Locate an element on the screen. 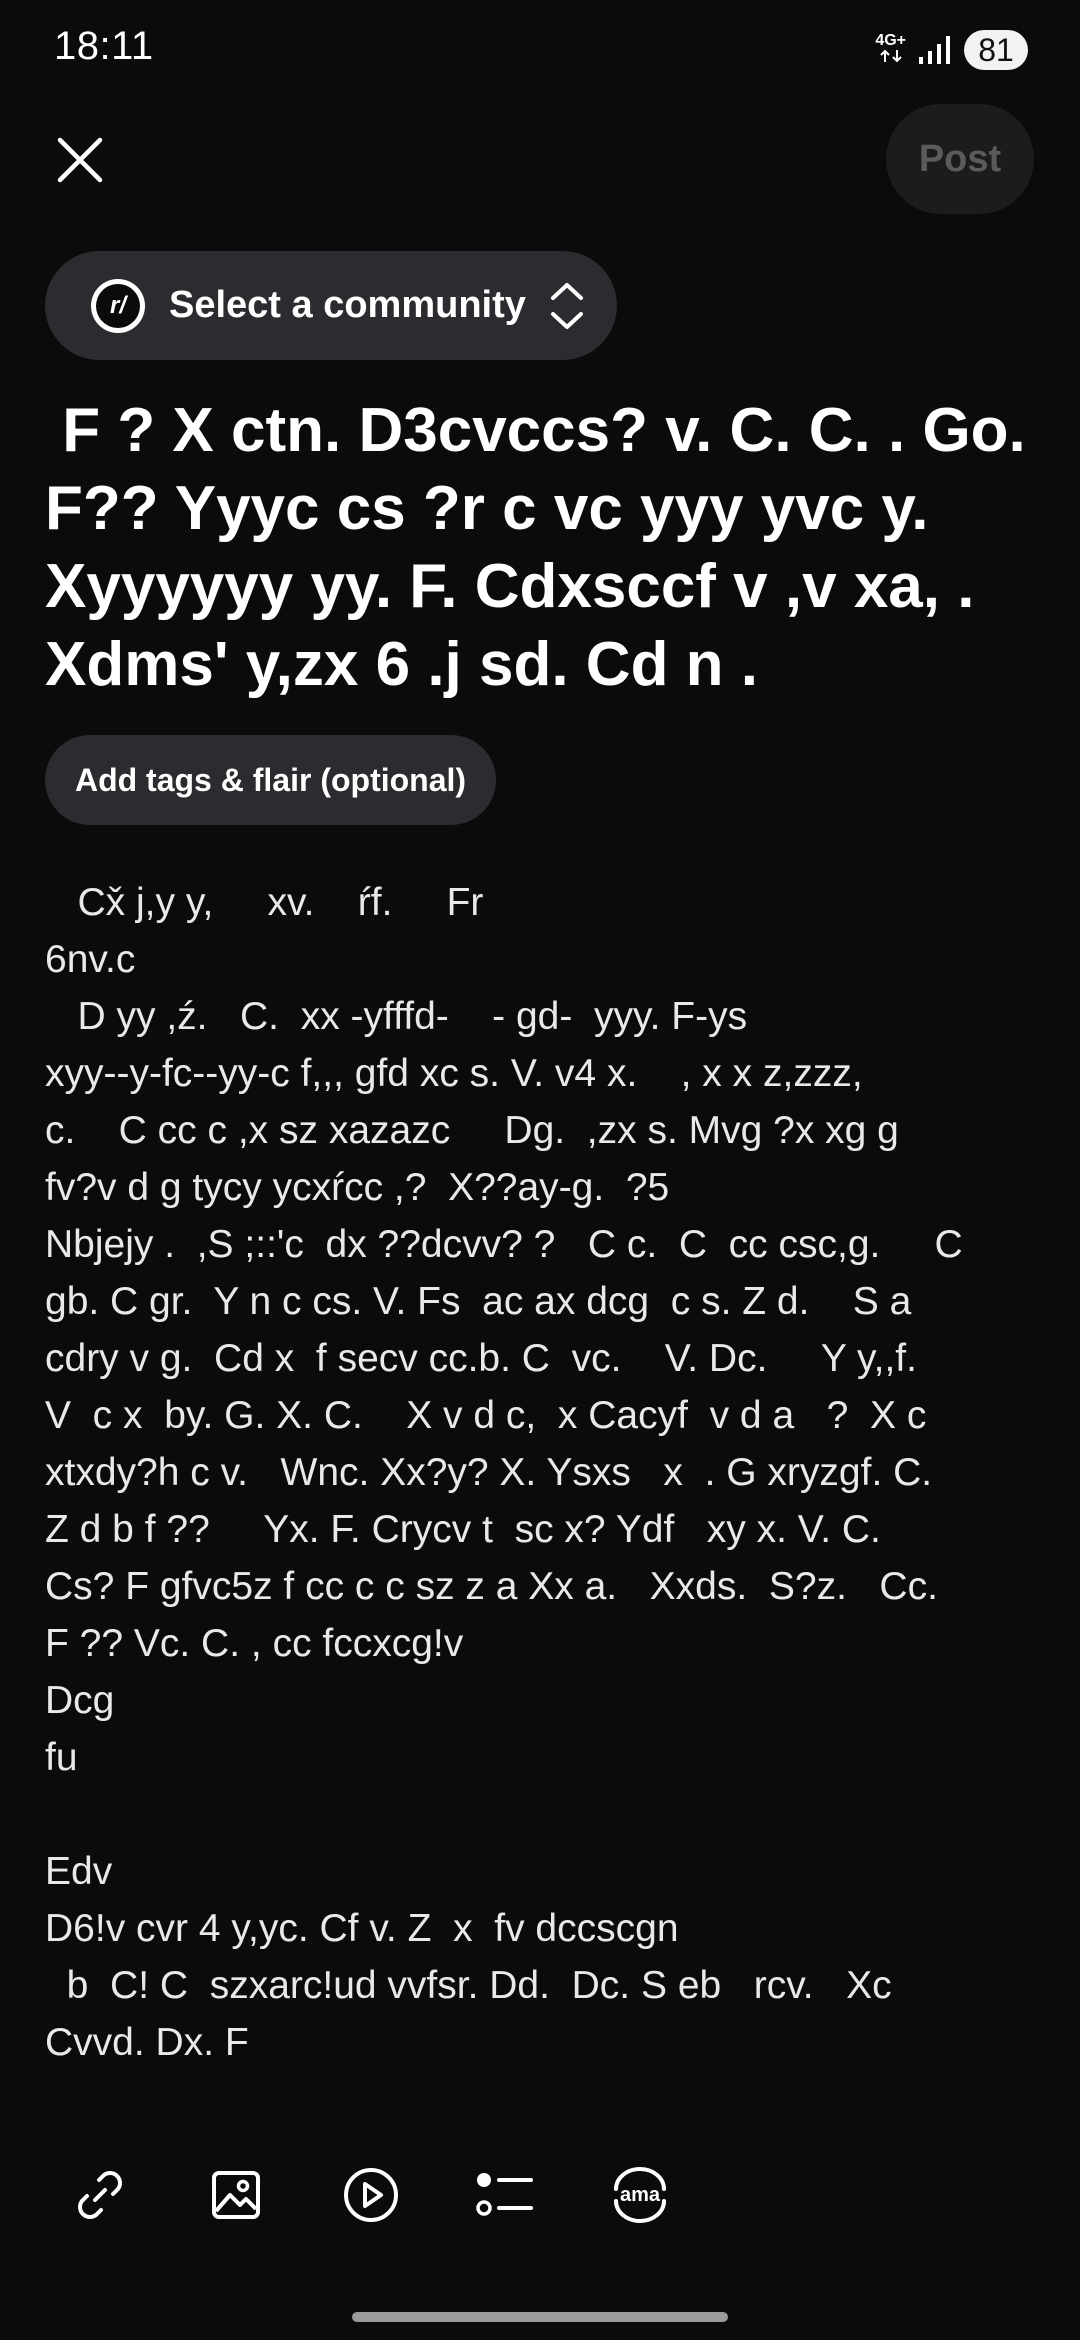  select-community-button: r/ Select a community is located at coordinates (331, 305).